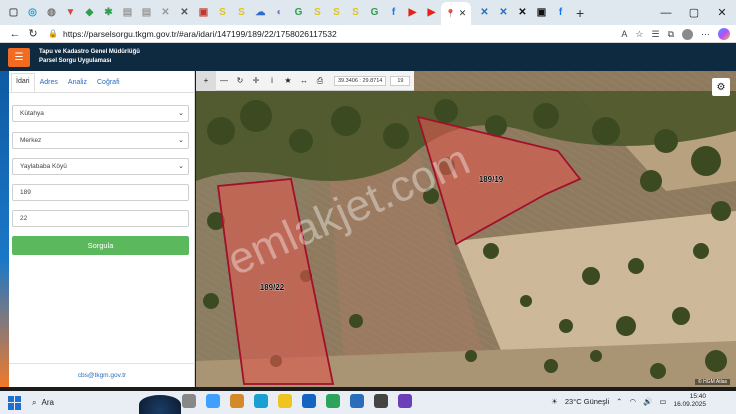  I want to click on edge-icon: ◎, so click(33, 13).